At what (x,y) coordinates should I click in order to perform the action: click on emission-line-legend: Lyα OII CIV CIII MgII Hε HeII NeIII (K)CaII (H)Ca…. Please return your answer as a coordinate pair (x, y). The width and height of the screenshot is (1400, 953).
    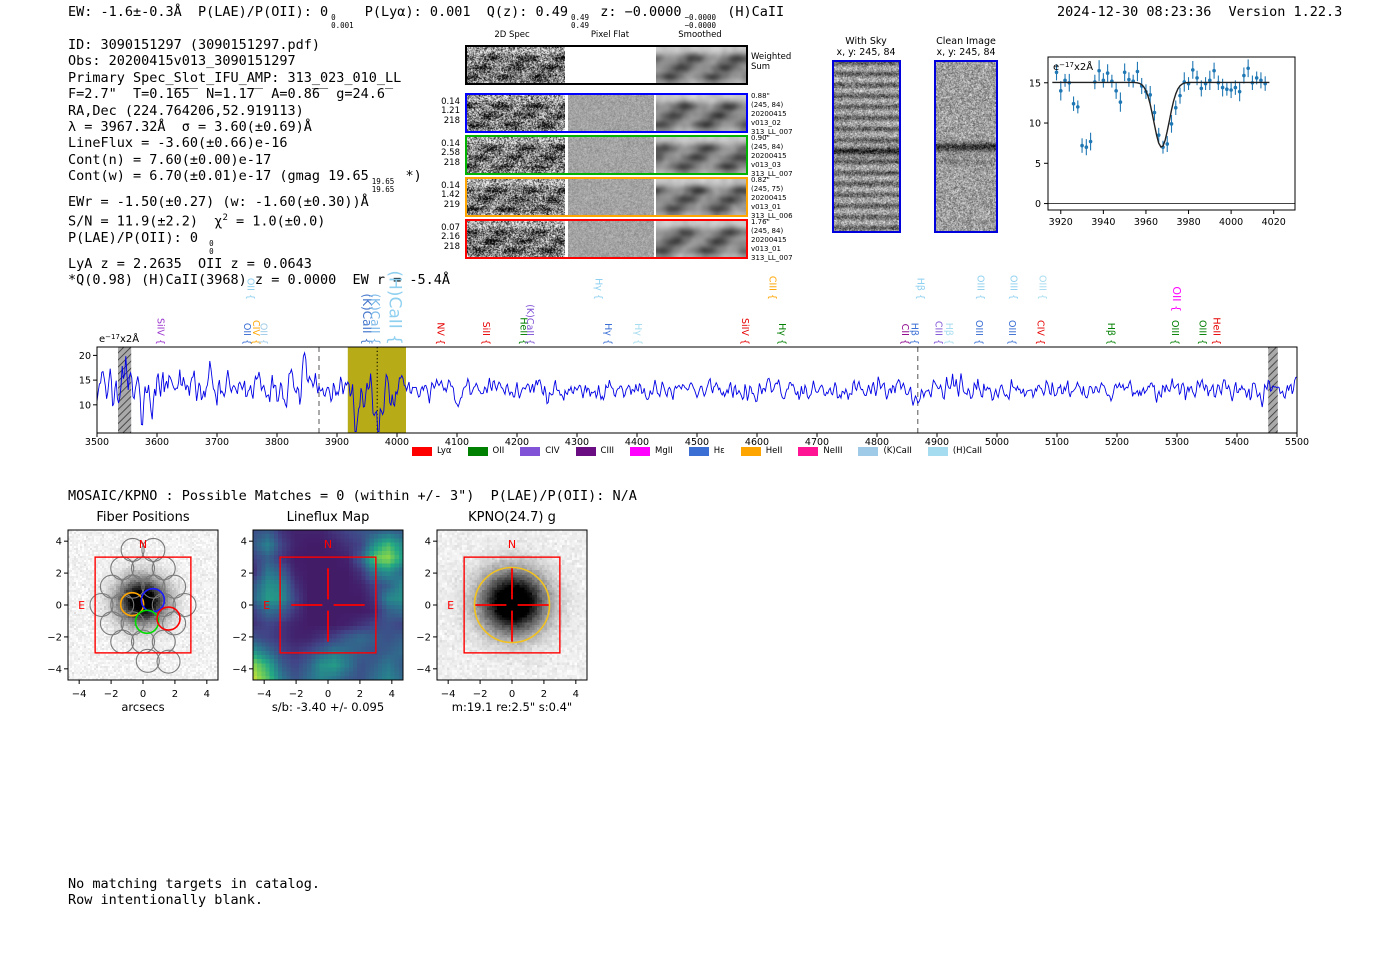
    Looking at the image, I should click on (697, 451).